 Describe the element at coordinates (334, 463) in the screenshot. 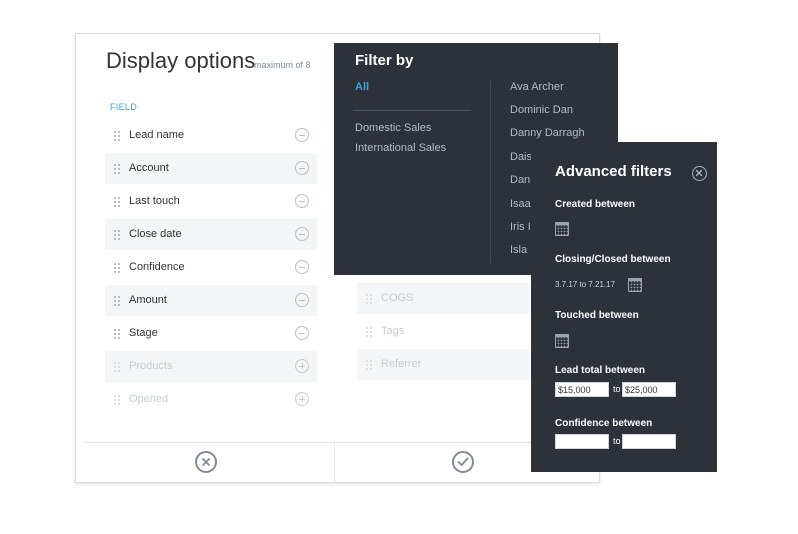

I see `footer-vertical-divider` at that location.